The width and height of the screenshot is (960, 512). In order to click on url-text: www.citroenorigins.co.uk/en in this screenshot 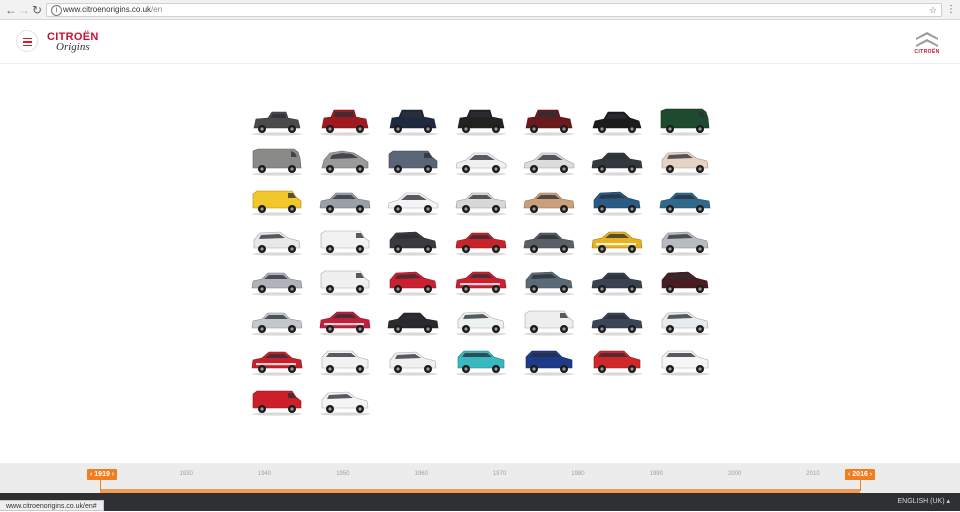, I will do `click(112, 10)`.